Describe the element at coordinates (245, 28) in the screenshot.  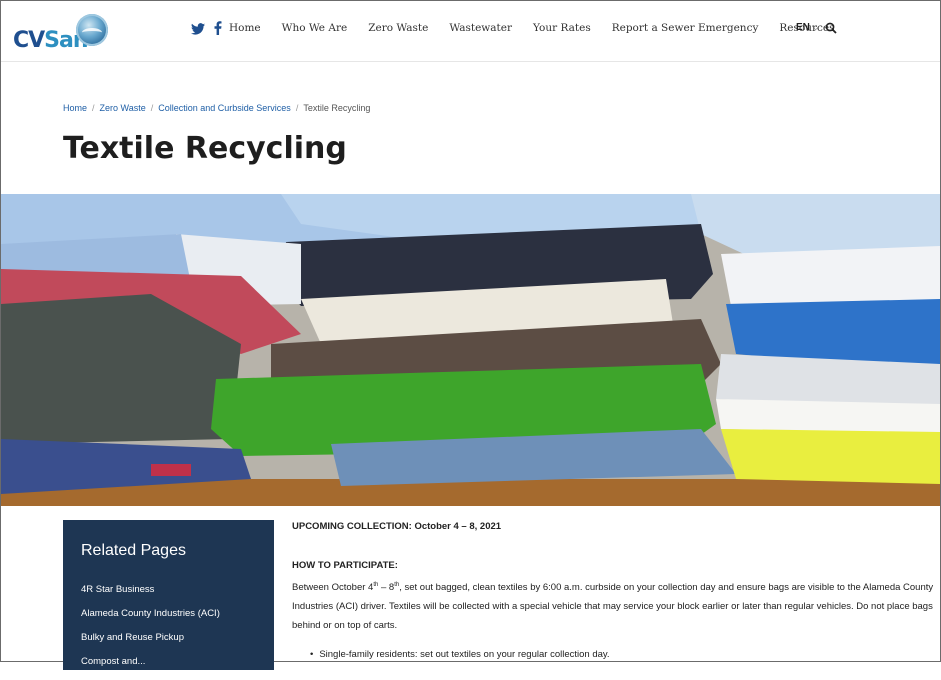
I see `nav-home: Home` at that location.